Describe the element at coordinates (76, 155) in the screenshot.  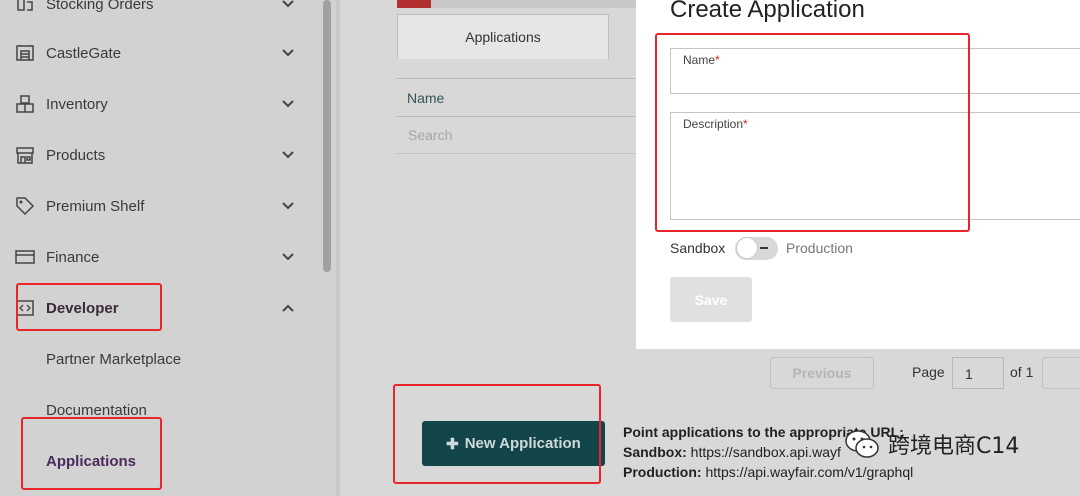
I see `sidebar-item-label: Products` at that location.